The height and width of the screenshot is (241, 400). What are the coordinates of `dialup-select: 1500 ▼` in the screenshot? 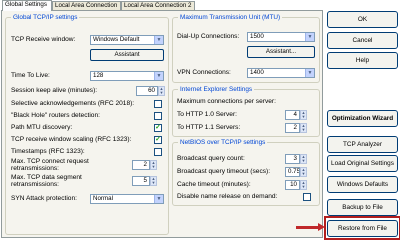 It's located at (281, 37).